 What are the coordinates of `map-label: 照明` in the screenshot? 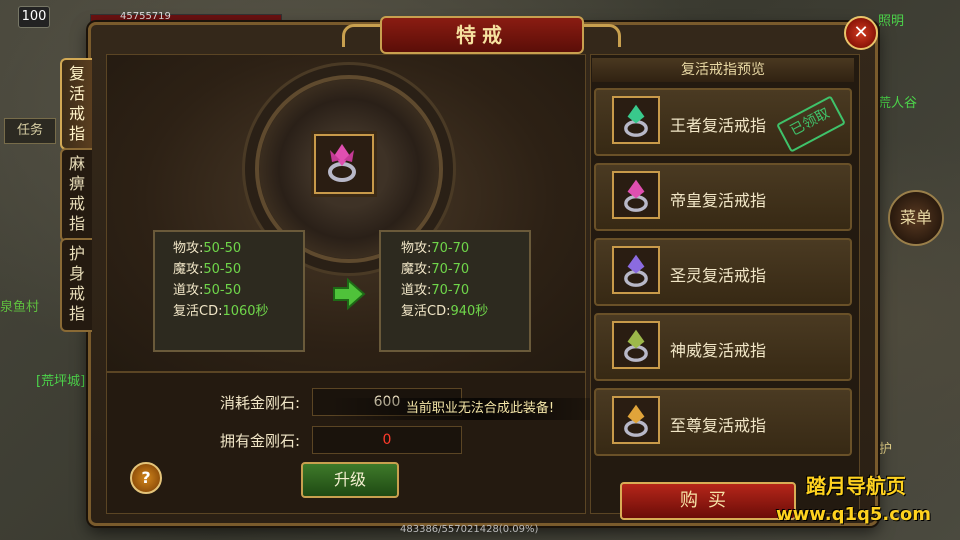 It's located at (891, 21).